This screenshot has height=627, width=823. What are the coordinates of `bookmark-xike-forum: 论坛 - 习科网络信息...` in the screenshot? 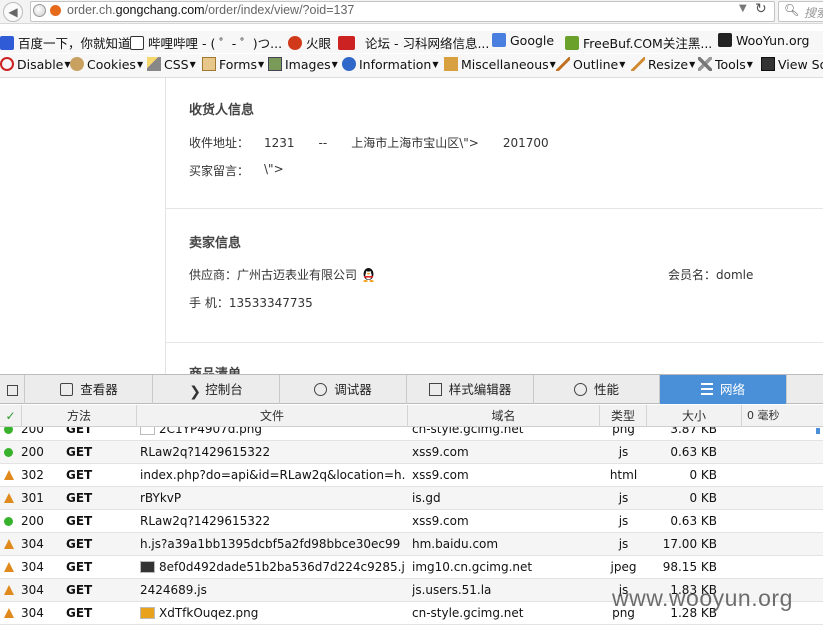 It's located at (413, 42).